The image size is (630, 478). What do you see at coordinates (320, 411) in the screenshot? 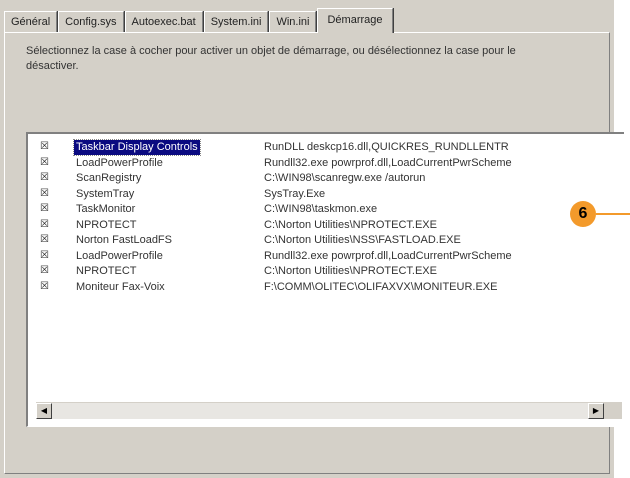
I see `scrollbar-track` at bounding box center [320, 411].